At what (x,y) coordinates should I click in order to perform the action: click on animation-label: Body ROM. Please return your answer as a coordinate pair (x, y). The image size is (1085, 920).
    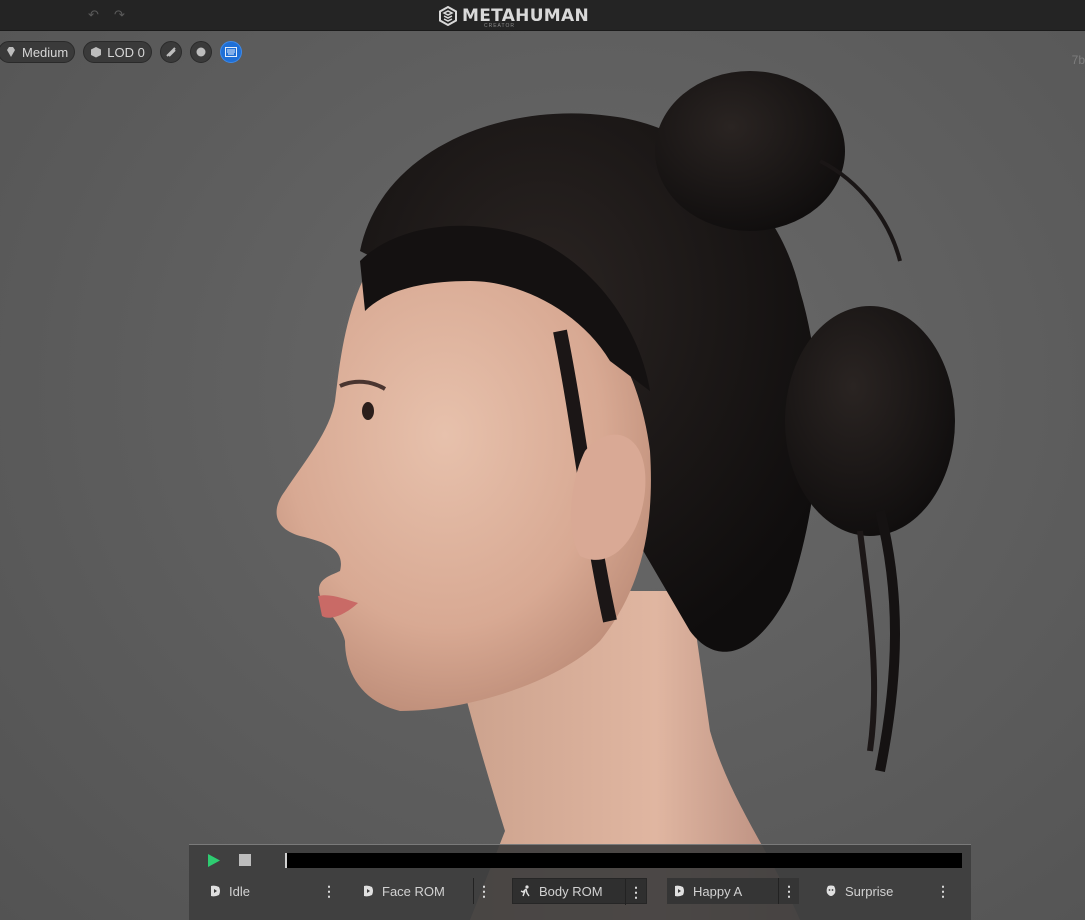
    Looking at the image, I should click on (571, 891).